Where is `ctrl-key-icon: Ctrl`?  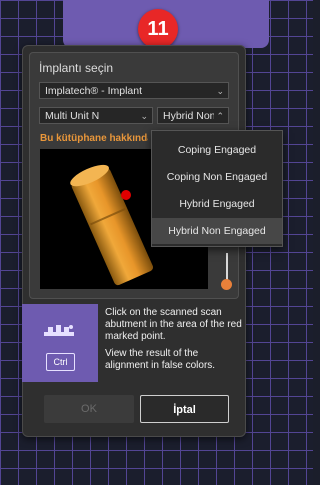 ctrl-key-icon: Ctrl is located at coordinates (60, 362).